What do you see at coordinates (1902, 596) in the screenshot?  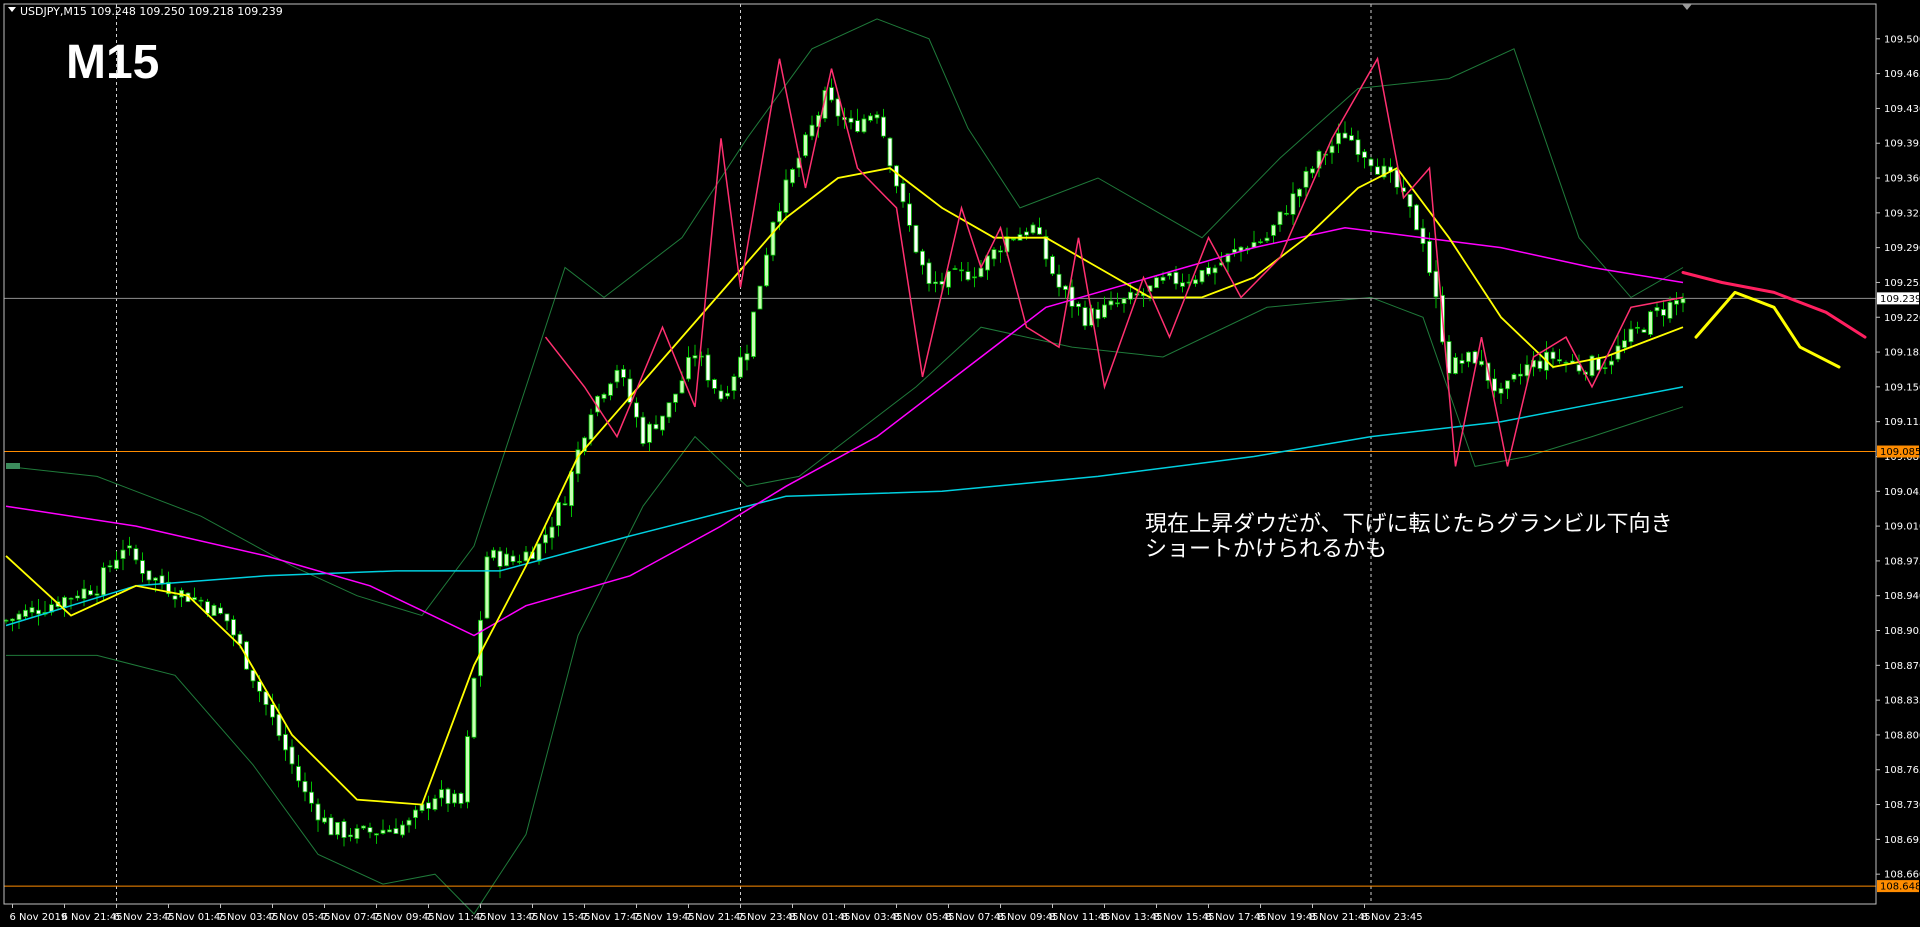 I see `y-tick-label: 108.940` at bounding box center [1902, 596].